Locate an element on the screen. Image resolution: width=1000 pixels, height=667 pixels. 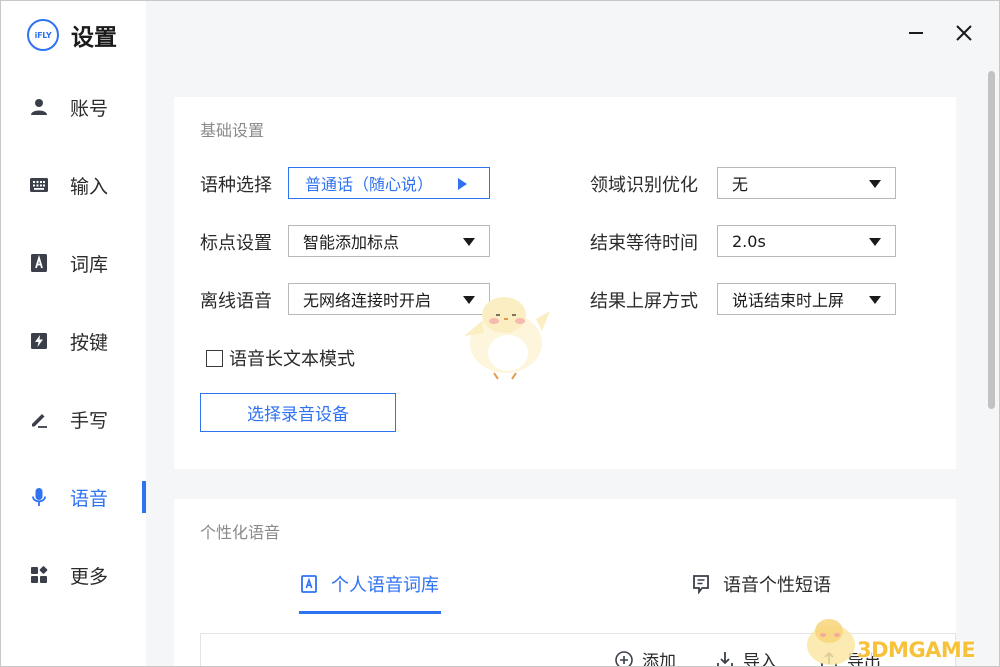
offline-value: 无网络连接时开启 is located at coordinates (367, 300).